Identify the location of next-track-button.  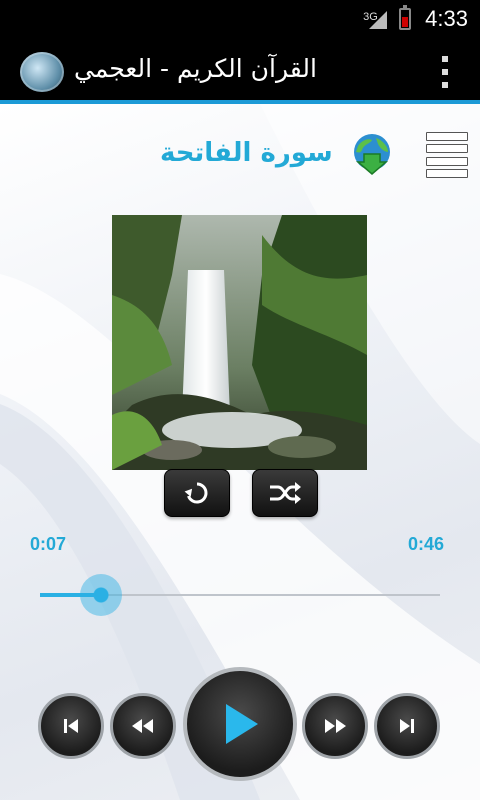
(407, 726).